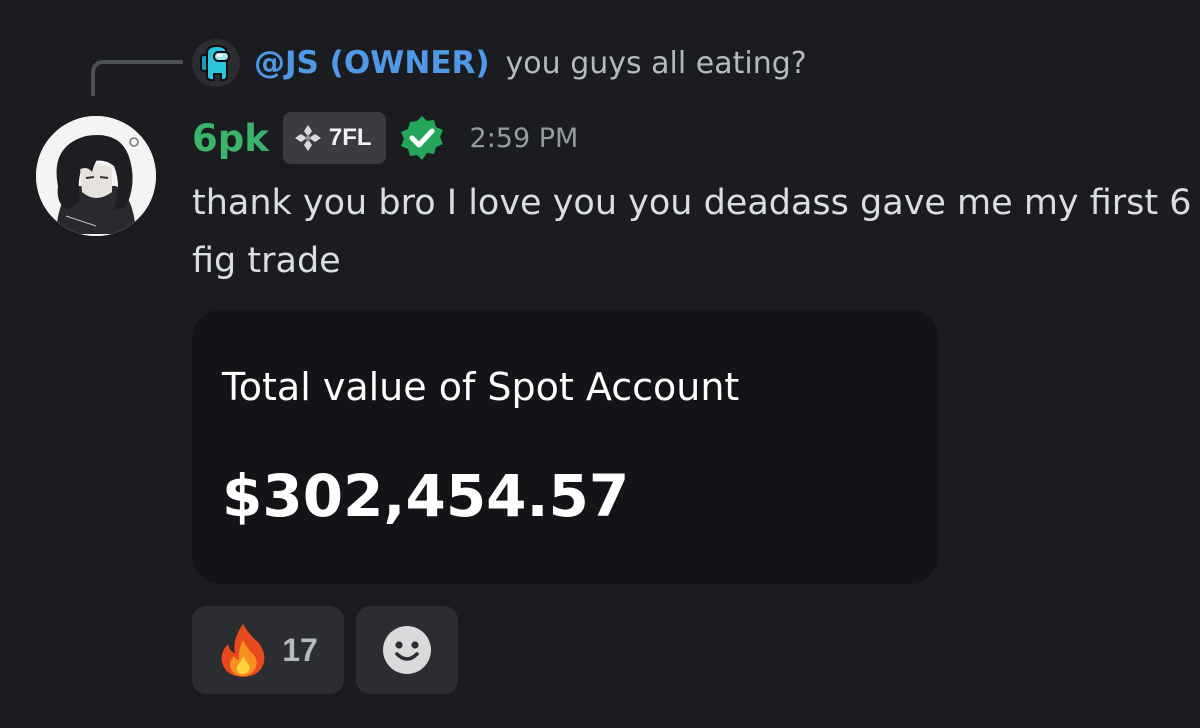 This screenshot has height=728, width=1200. I want to click on reply-message-text: you guys all eating?, so click(656, 63).